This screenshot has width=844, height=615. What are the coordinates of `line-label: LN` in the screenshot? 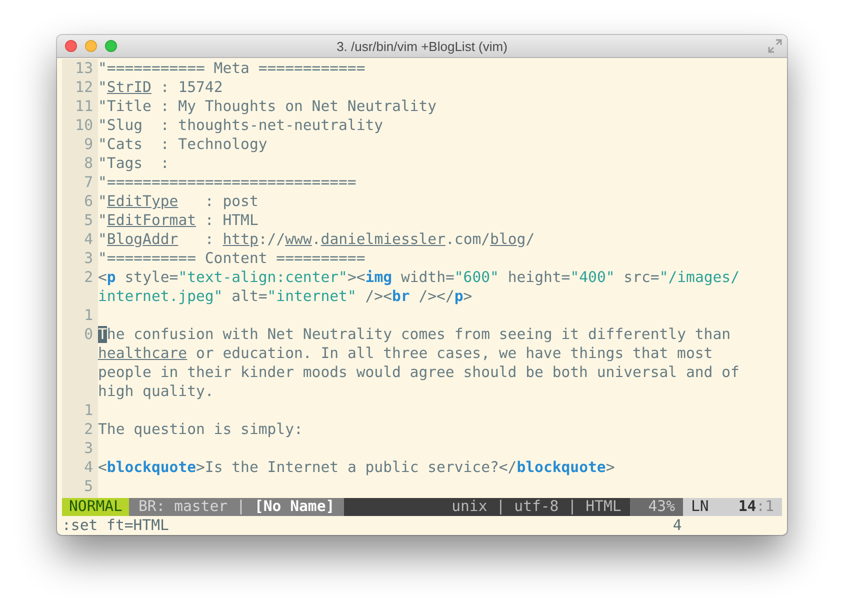 It's located at (700, 507).